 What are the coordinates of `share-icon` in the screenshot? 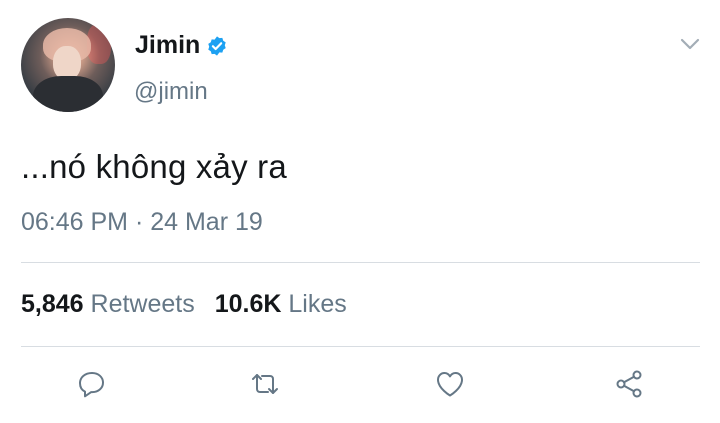 It's located at (629, 384).